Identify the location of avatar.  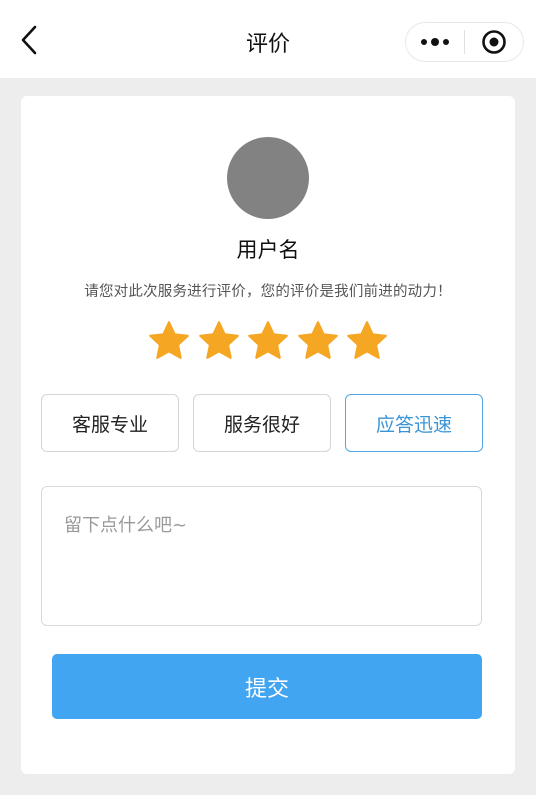
(268, 178).